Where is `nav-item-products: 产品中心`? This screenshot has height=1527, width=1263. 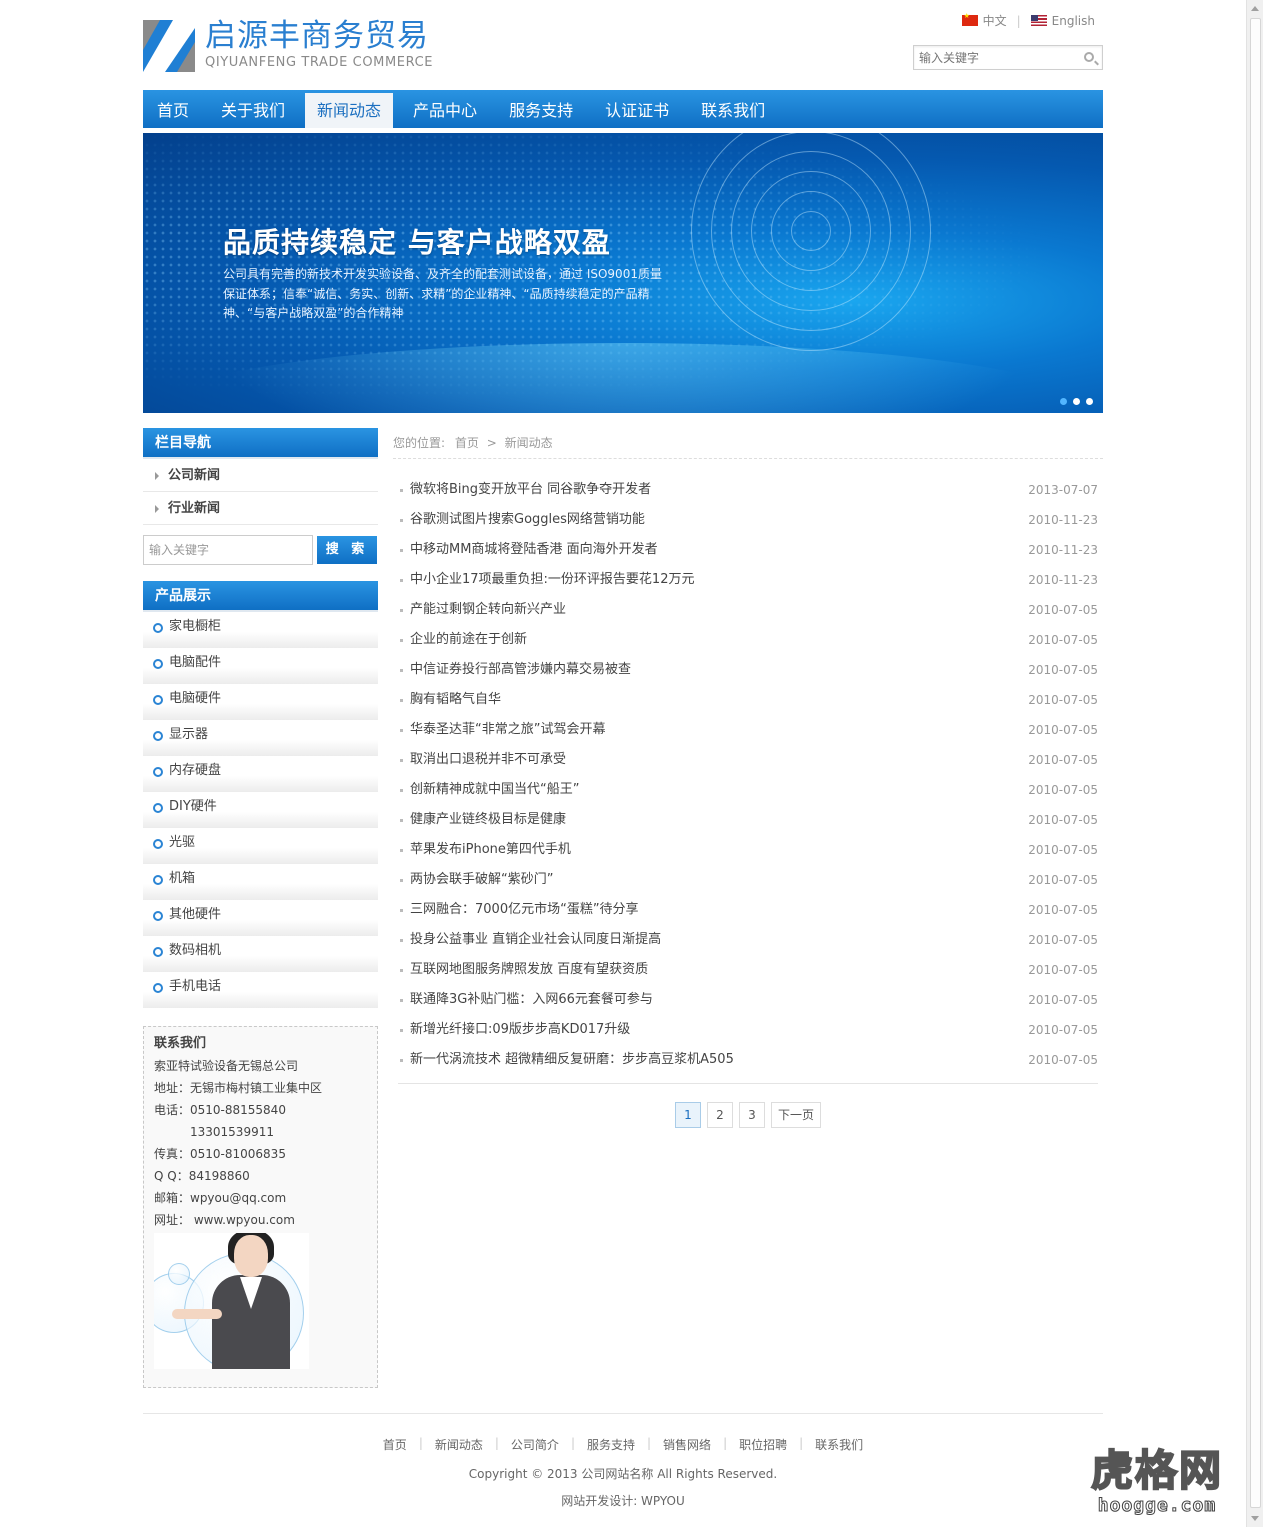 nav-item-products: 产品中心 is located at coordinates (445, 110).